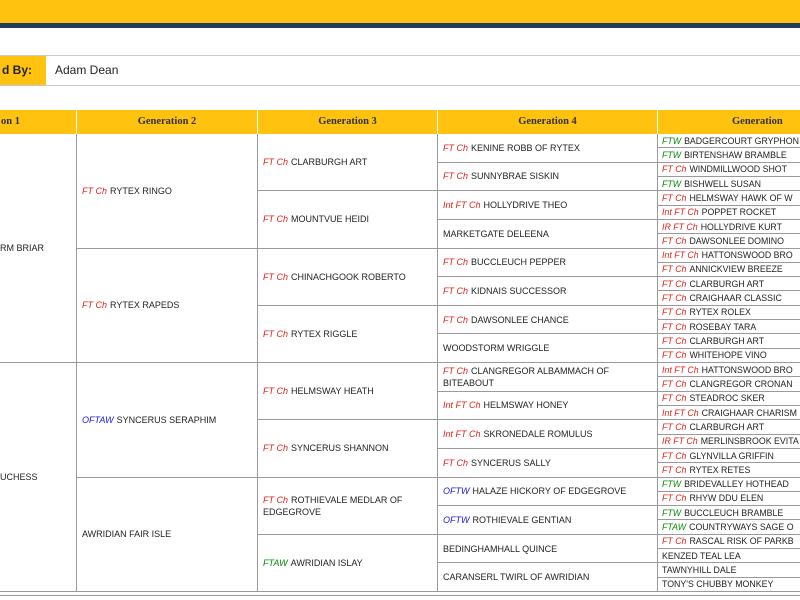 This screenshot has width=800, height=600. I want to click on gen5-dog-cell: Int FT Ch POPPET ROCKET, so click(729, 213).